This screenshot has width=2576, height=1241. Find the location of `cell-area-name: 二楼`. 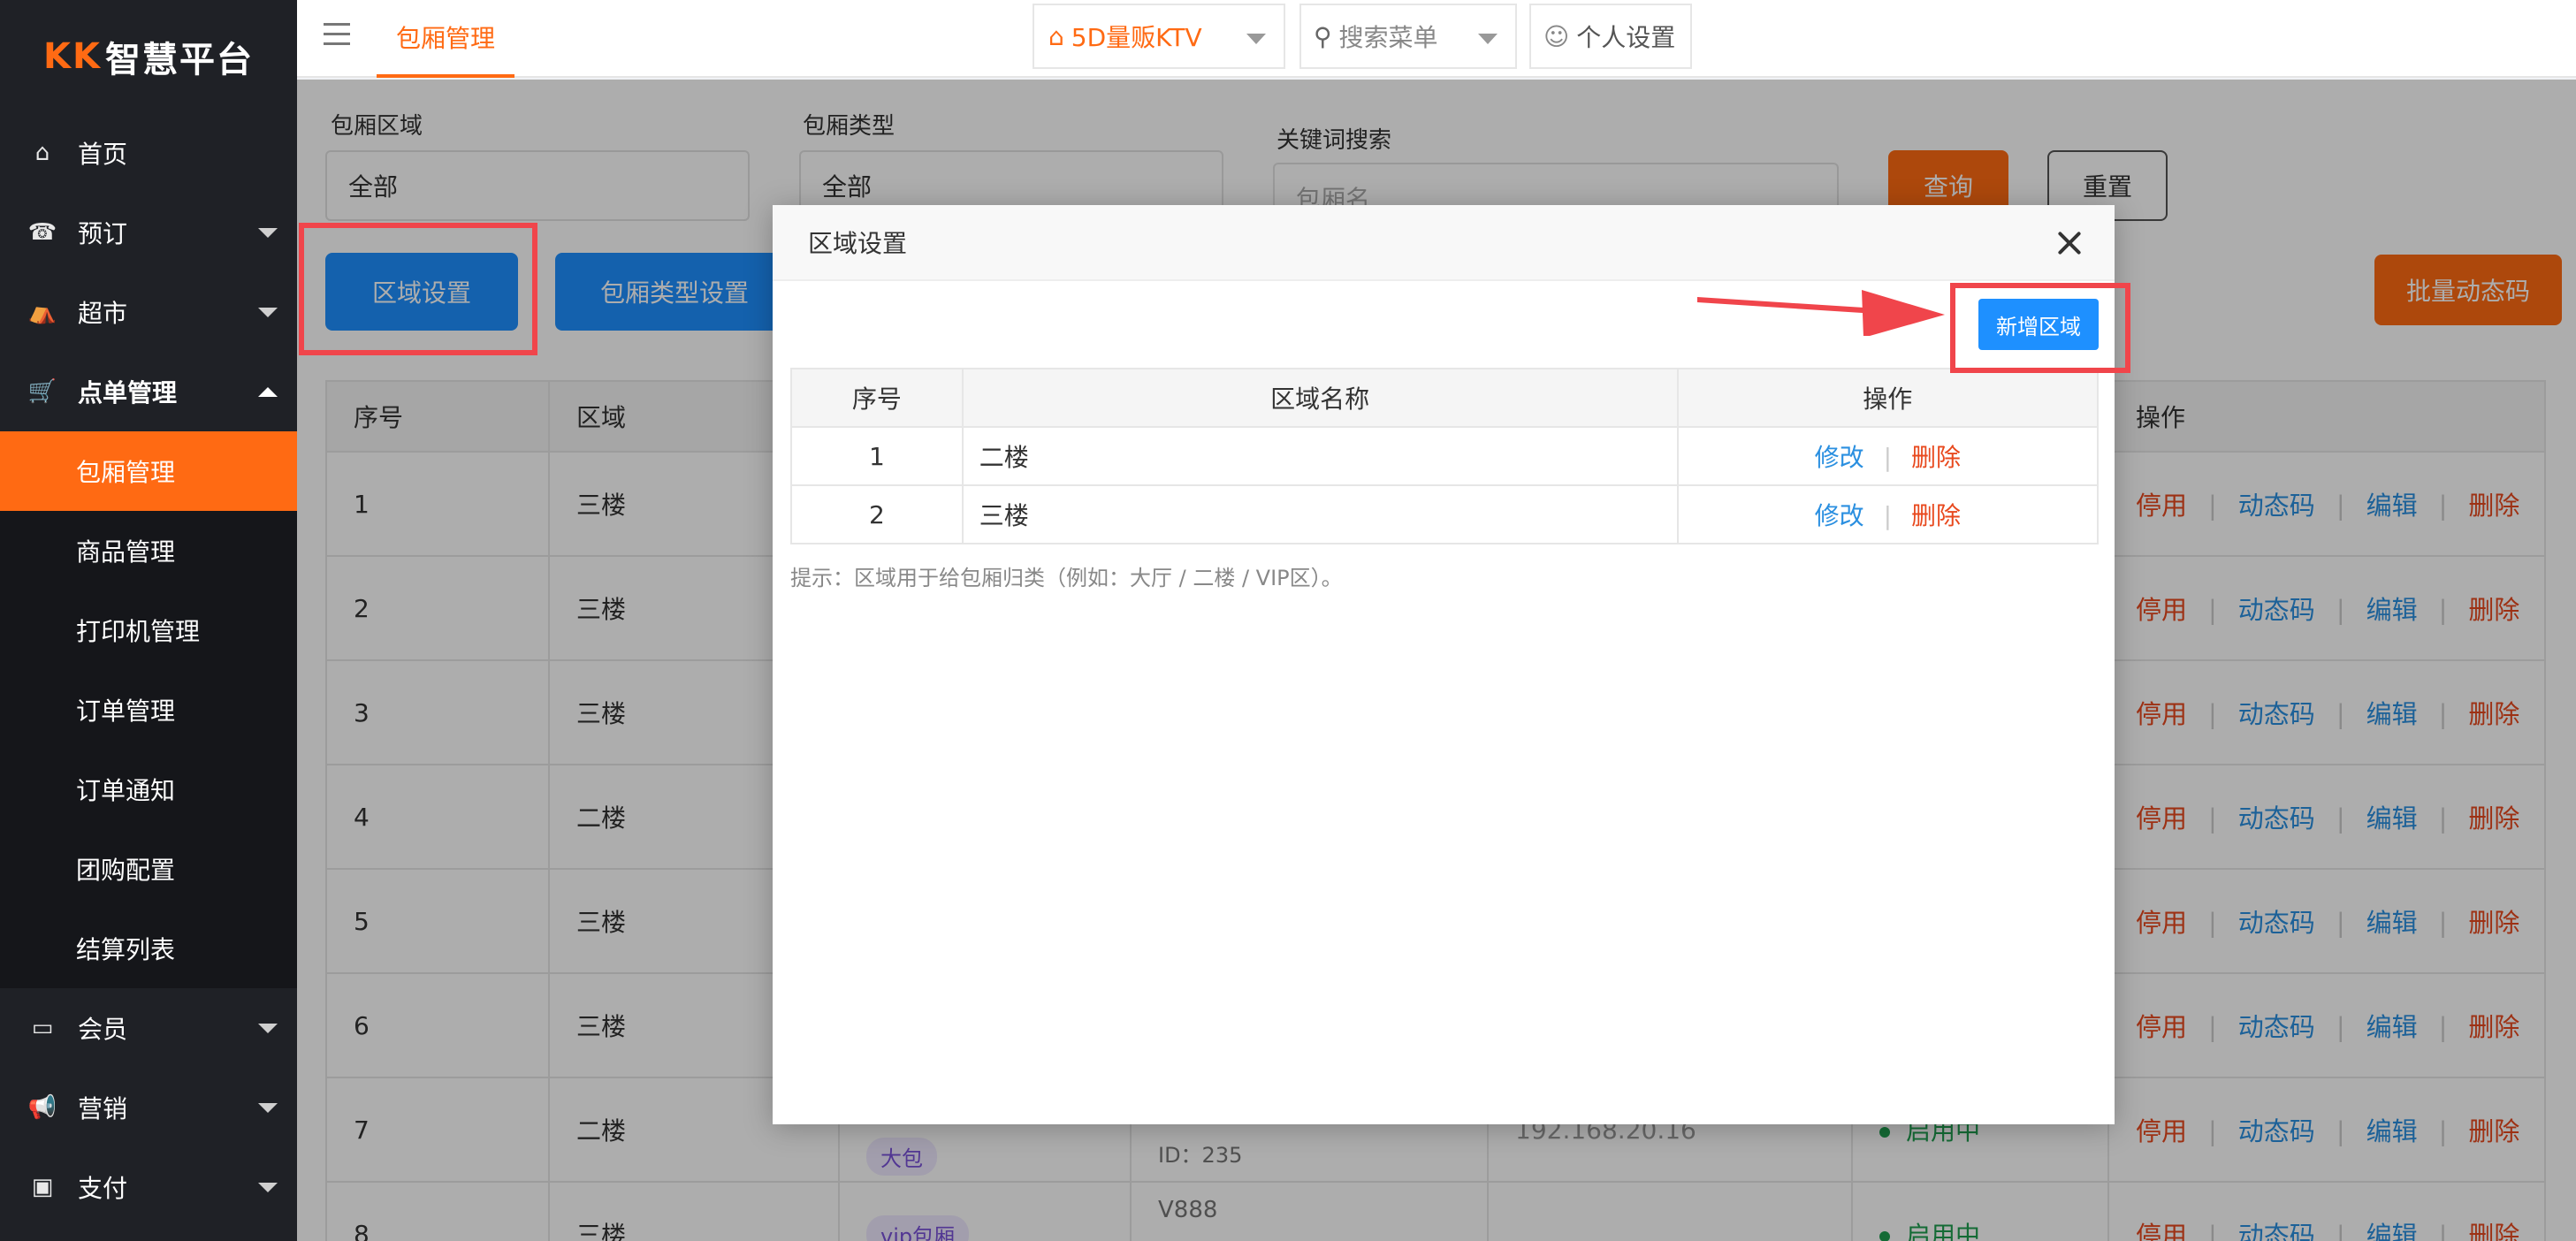

cell-area-name: 二楼 is located at coordinates (1320, 456).